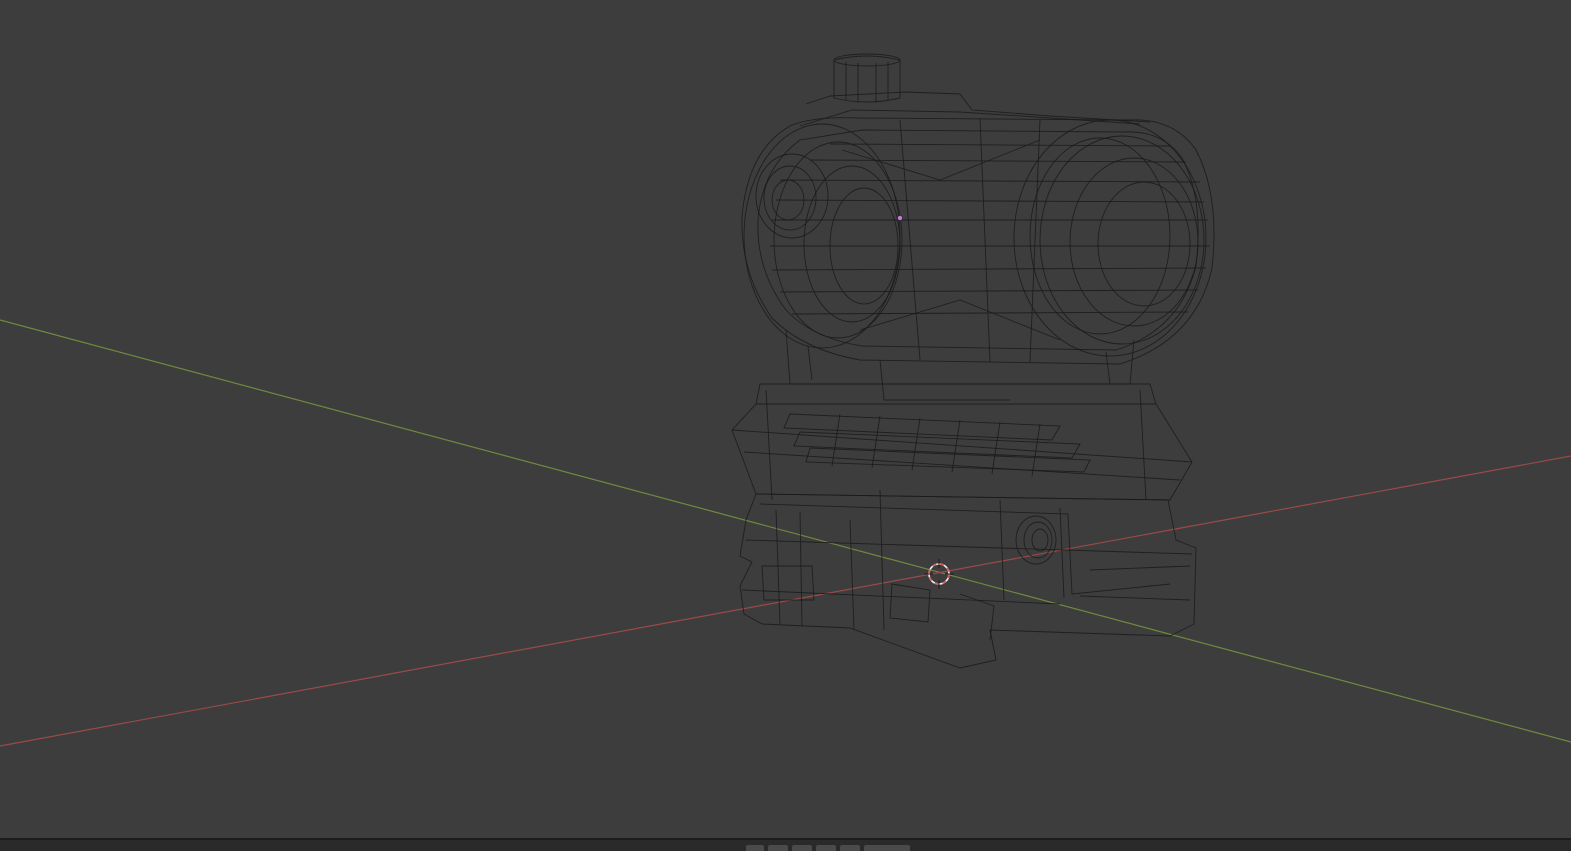  What do you see at coordinates (900, 218) in the screenshot?
I see `object-origin-dot` at bounding box center [900, 218].